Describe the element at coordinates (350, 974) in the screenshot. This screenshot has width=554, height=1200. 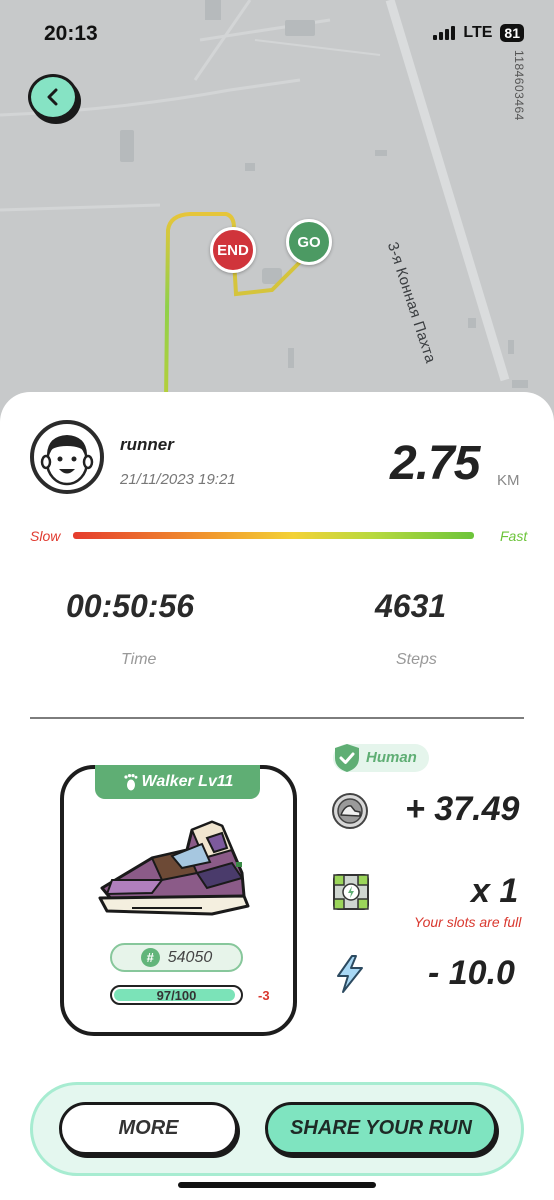
I see `energy-bolt-icon` at that location.